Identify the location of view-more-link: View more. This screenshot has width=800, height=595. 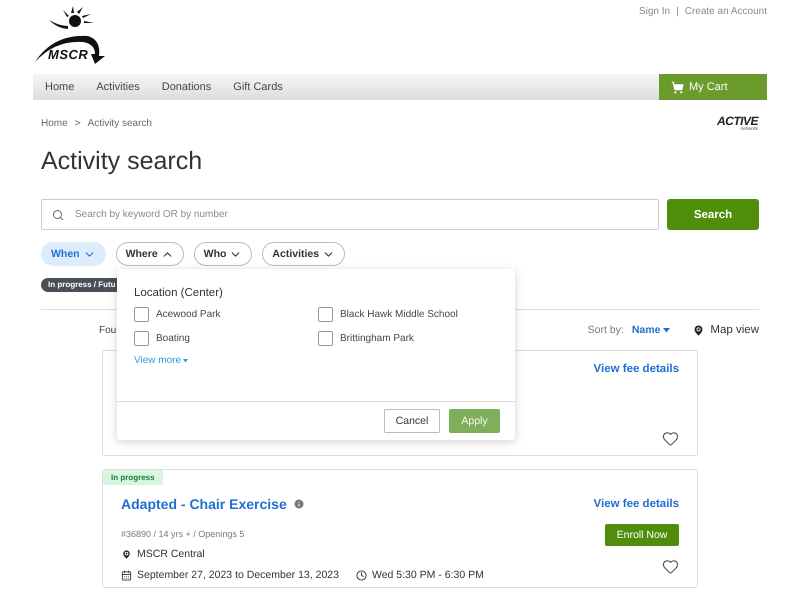
(161, 360).